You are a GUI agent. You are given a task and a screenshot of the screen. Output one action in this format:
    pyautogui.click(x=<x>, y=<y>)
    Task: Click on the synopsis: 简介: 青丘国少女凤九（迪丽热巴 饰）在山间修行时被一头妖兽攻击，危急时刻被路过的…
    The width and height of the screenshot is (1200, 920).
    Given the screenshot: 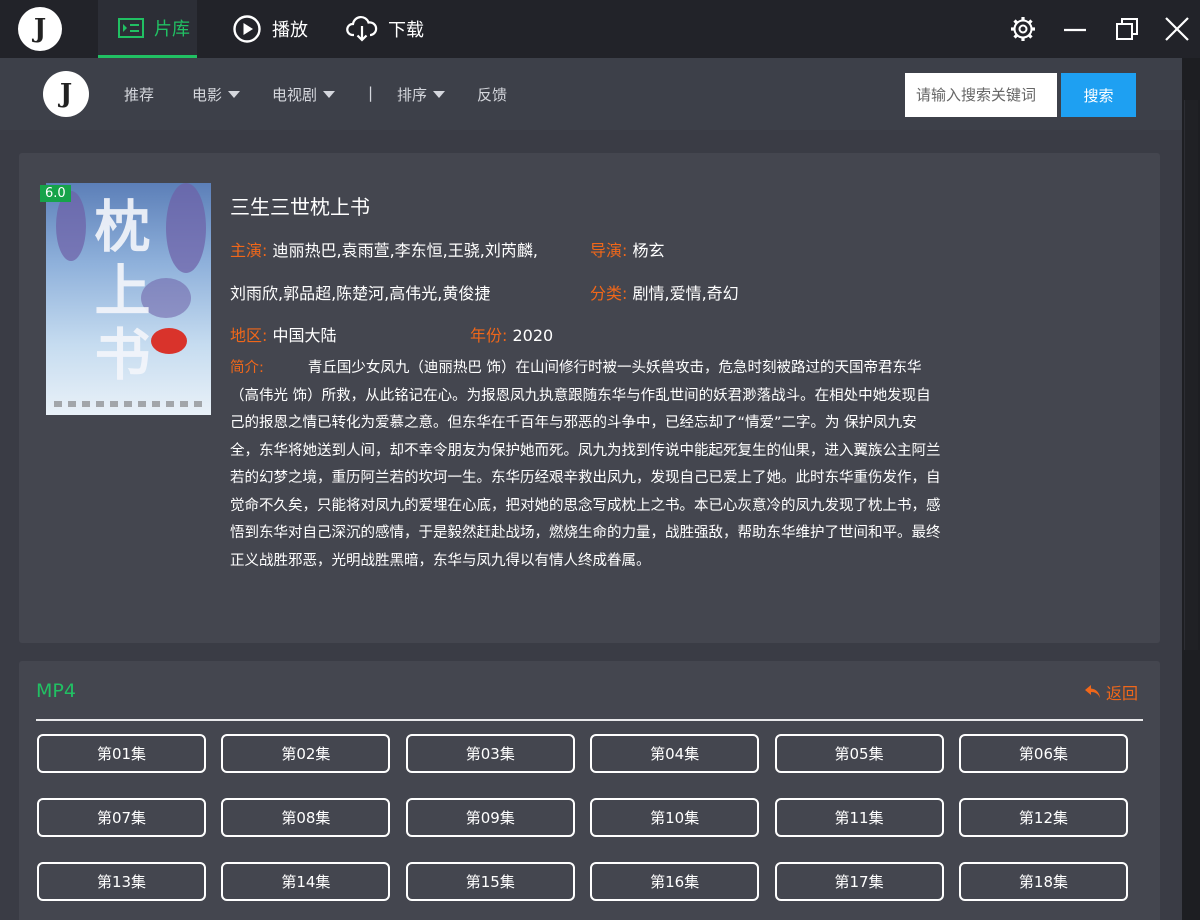 What is the action you would take?
    pyautogui.click(x=586, y=465)
    